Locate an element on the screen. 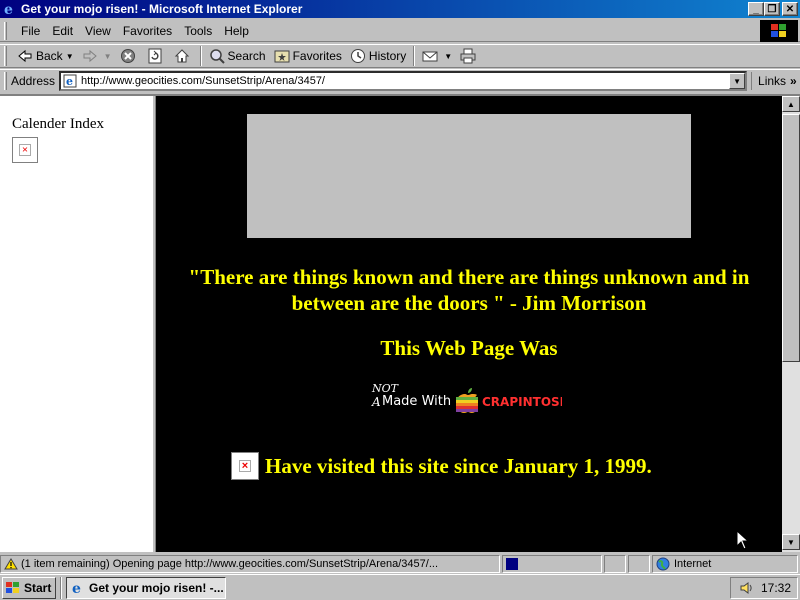 The image size is (800, 600). zone-label: Internet is located at coordinates (693, 564).